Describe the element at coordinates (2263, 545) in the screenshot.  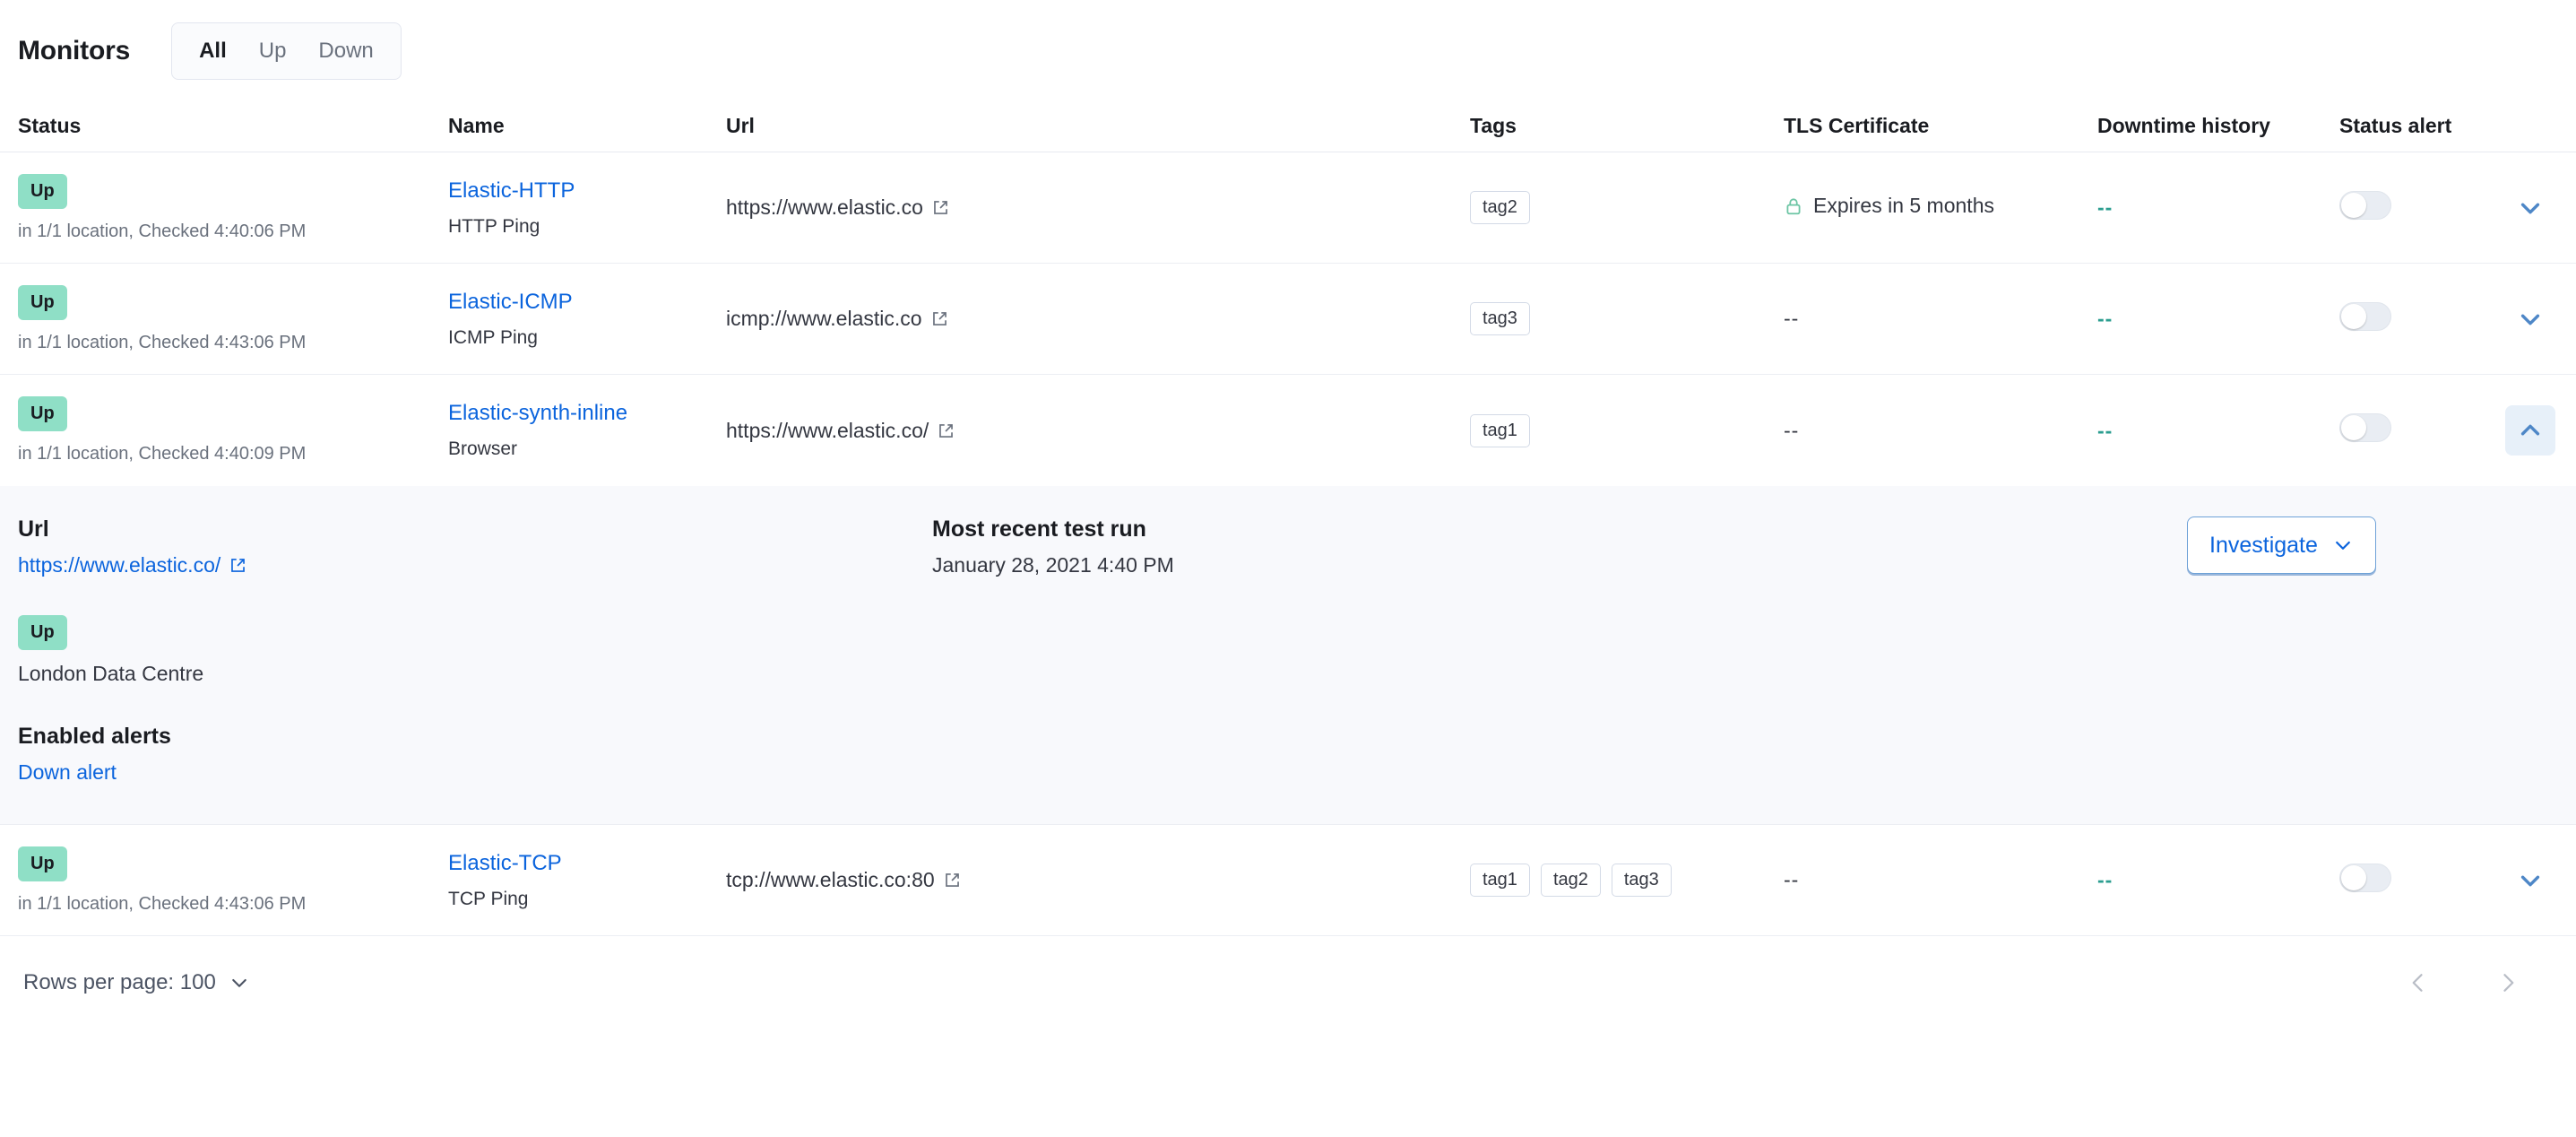
I see `investigate-label: Investigate` at that location.